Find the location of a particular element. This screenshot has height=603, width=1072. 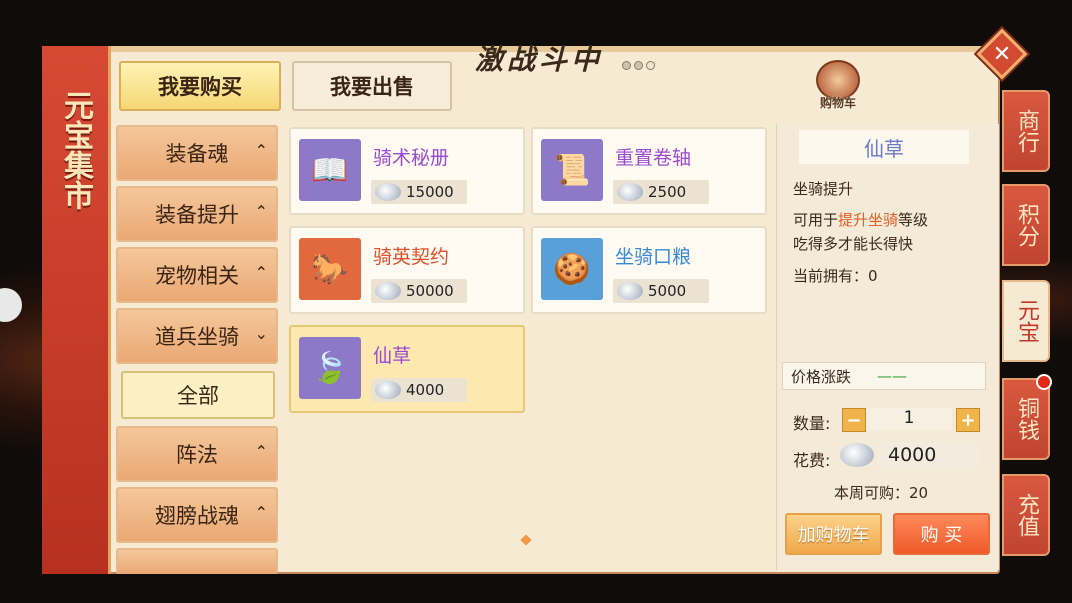

trend-label: 价格涨跌 is located at coordinates (821, 376).